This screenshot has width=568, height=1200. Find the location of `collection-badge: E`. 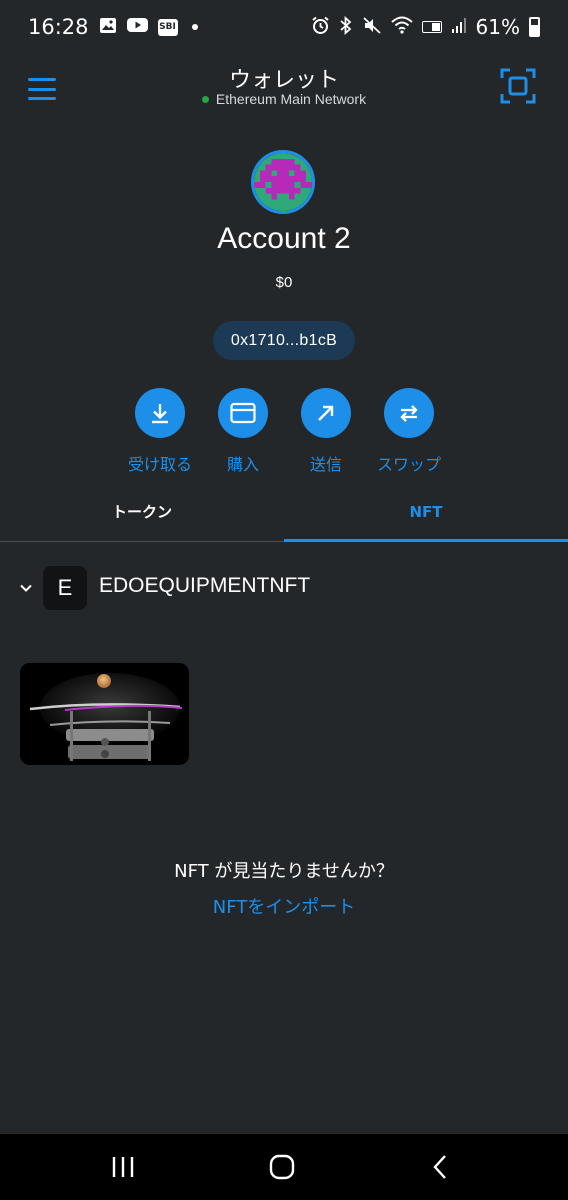

collection-badge: E is located at coordinates (65, 588).